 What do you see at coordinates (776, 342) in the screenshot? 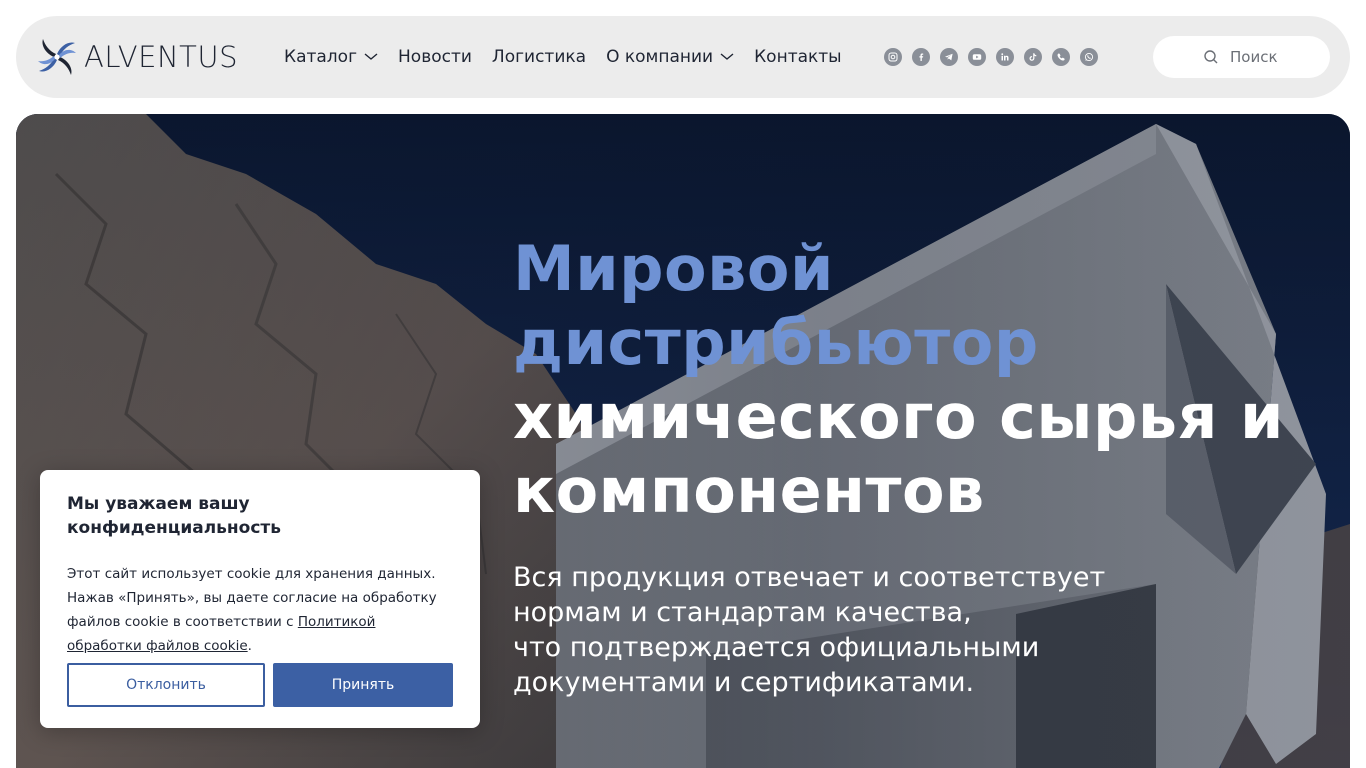
I see `hero-title-accent-line: дистрибьютор` at bounding box center [776, 342].